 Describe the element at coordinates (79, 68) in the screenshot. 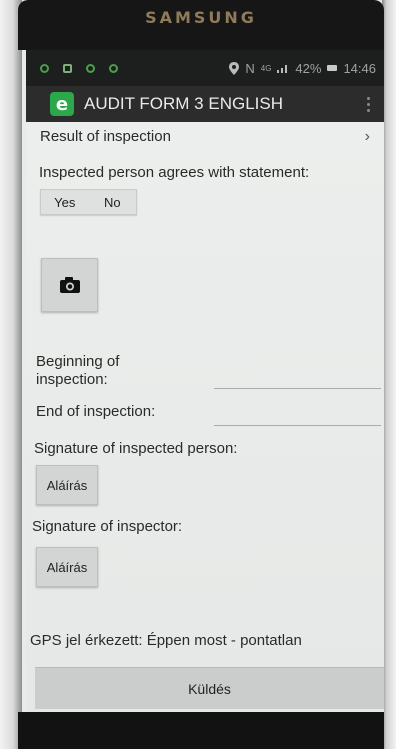

I see `notification-icons` at that location.